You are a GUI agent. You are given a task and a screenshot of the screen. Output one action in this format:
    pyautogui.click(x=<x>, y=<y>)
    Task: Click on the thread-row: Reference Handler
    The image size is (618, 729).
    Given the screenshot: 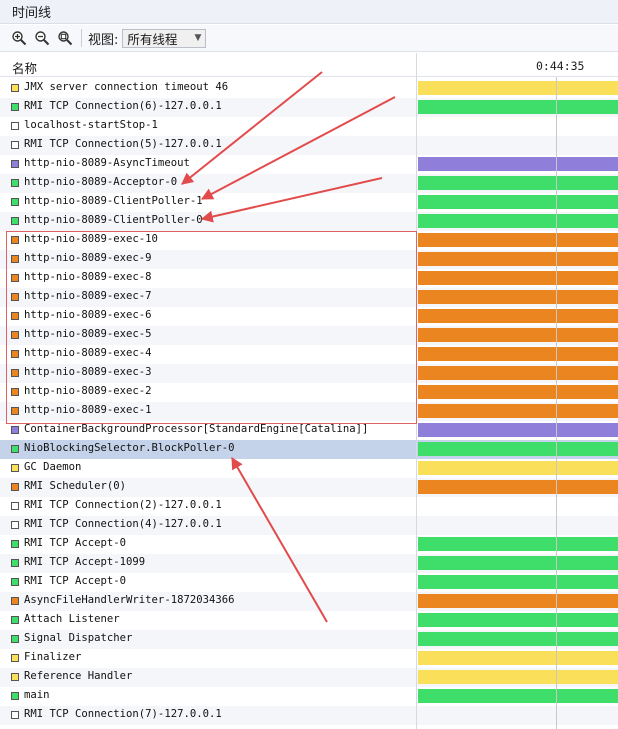 What is the action you would take?
    pyautogui.click(x=309, y=677)
    